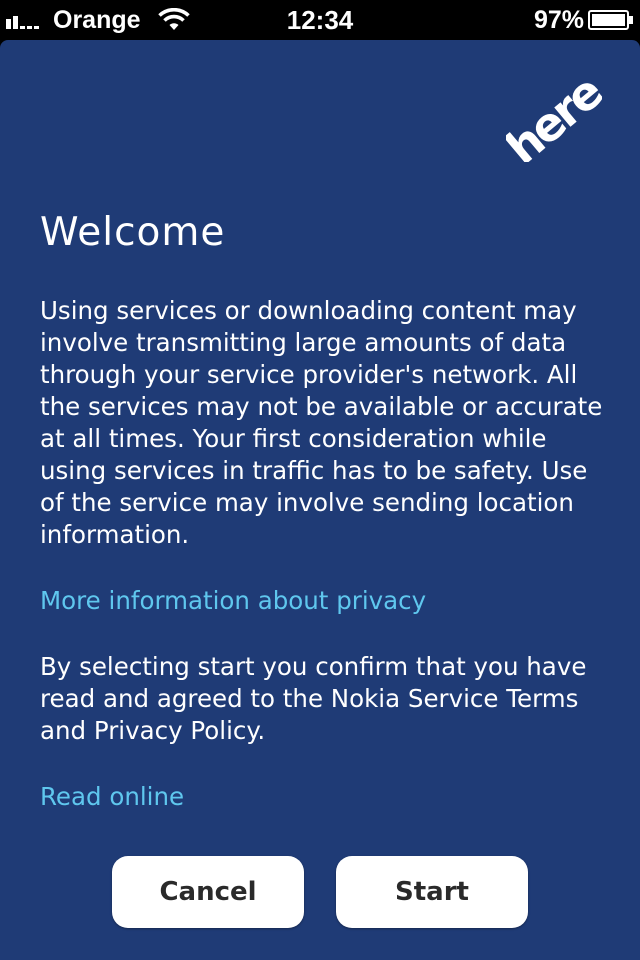 This screenshot has width=640, height=960. I want to click on cancel-button: Cancel, so click(208, 892).